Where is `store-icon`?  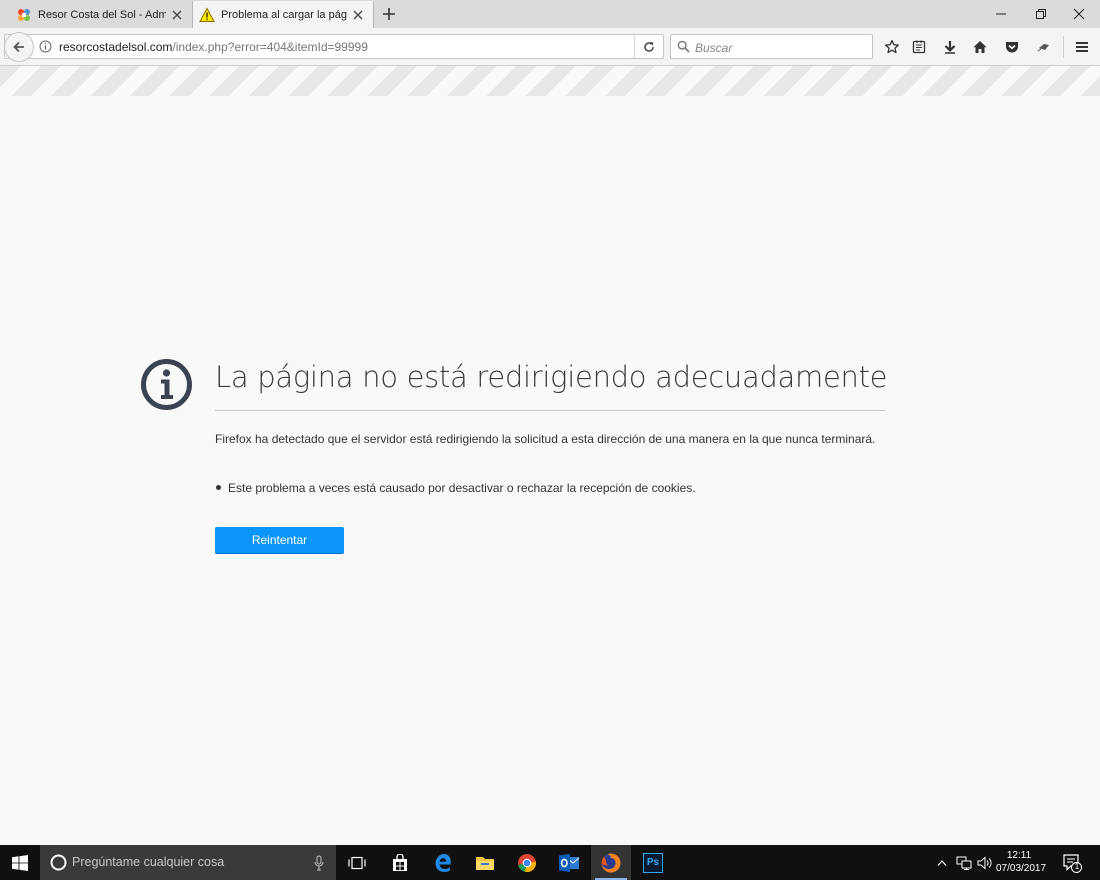 store-icon is located at coordinates (400, 862).